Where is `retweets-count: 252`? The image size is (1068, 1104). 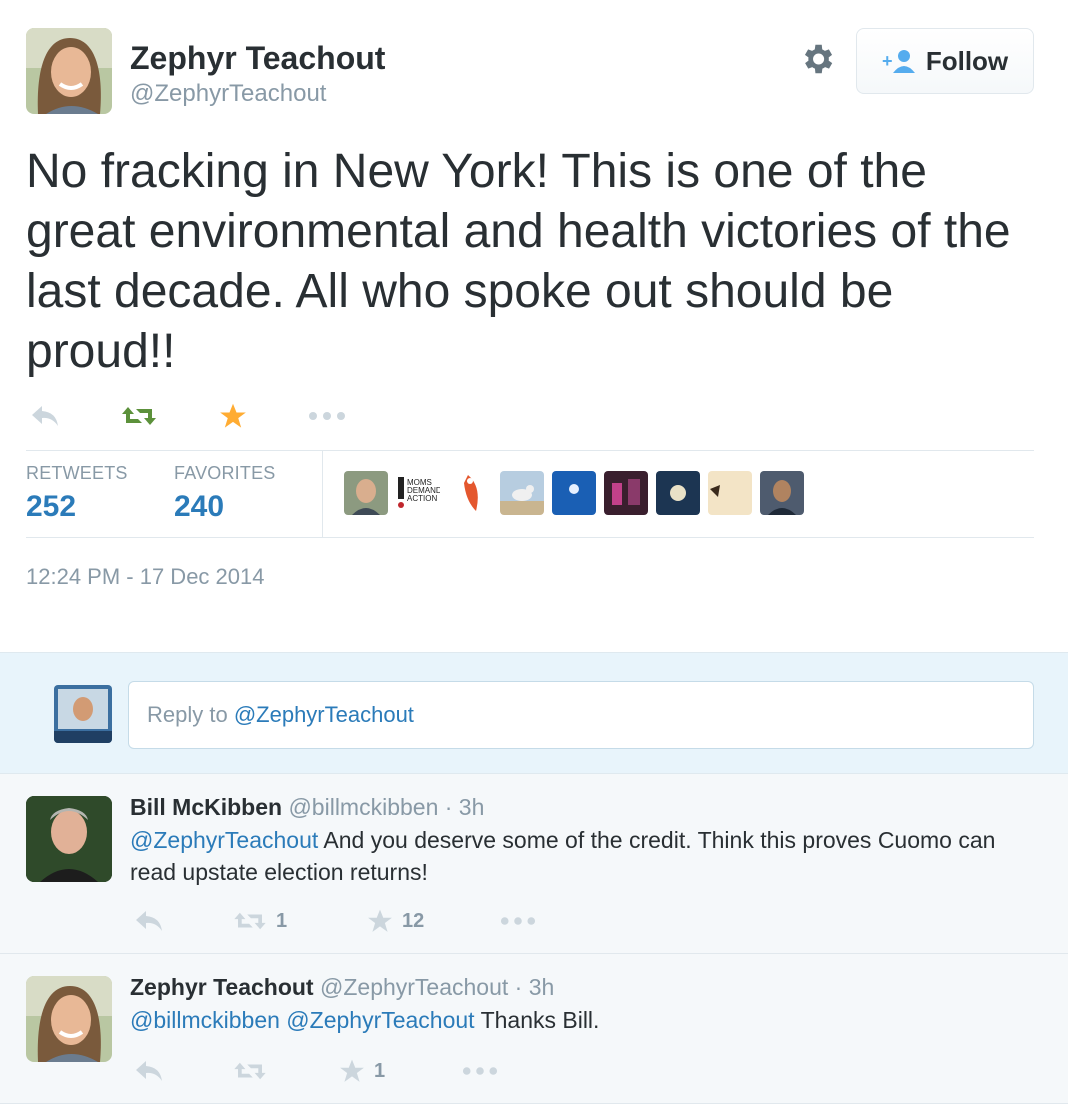 retweets-count: 252 is located at coordinates (77, 507).